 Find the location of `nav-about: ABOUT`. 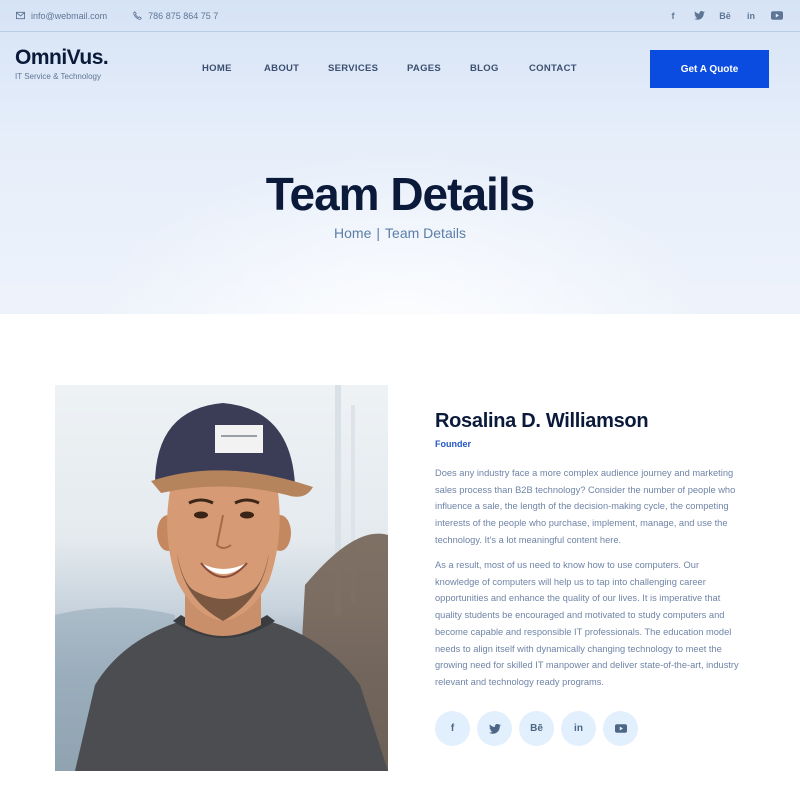

nav-about: ABOUT is located at coordinates (281, 68).